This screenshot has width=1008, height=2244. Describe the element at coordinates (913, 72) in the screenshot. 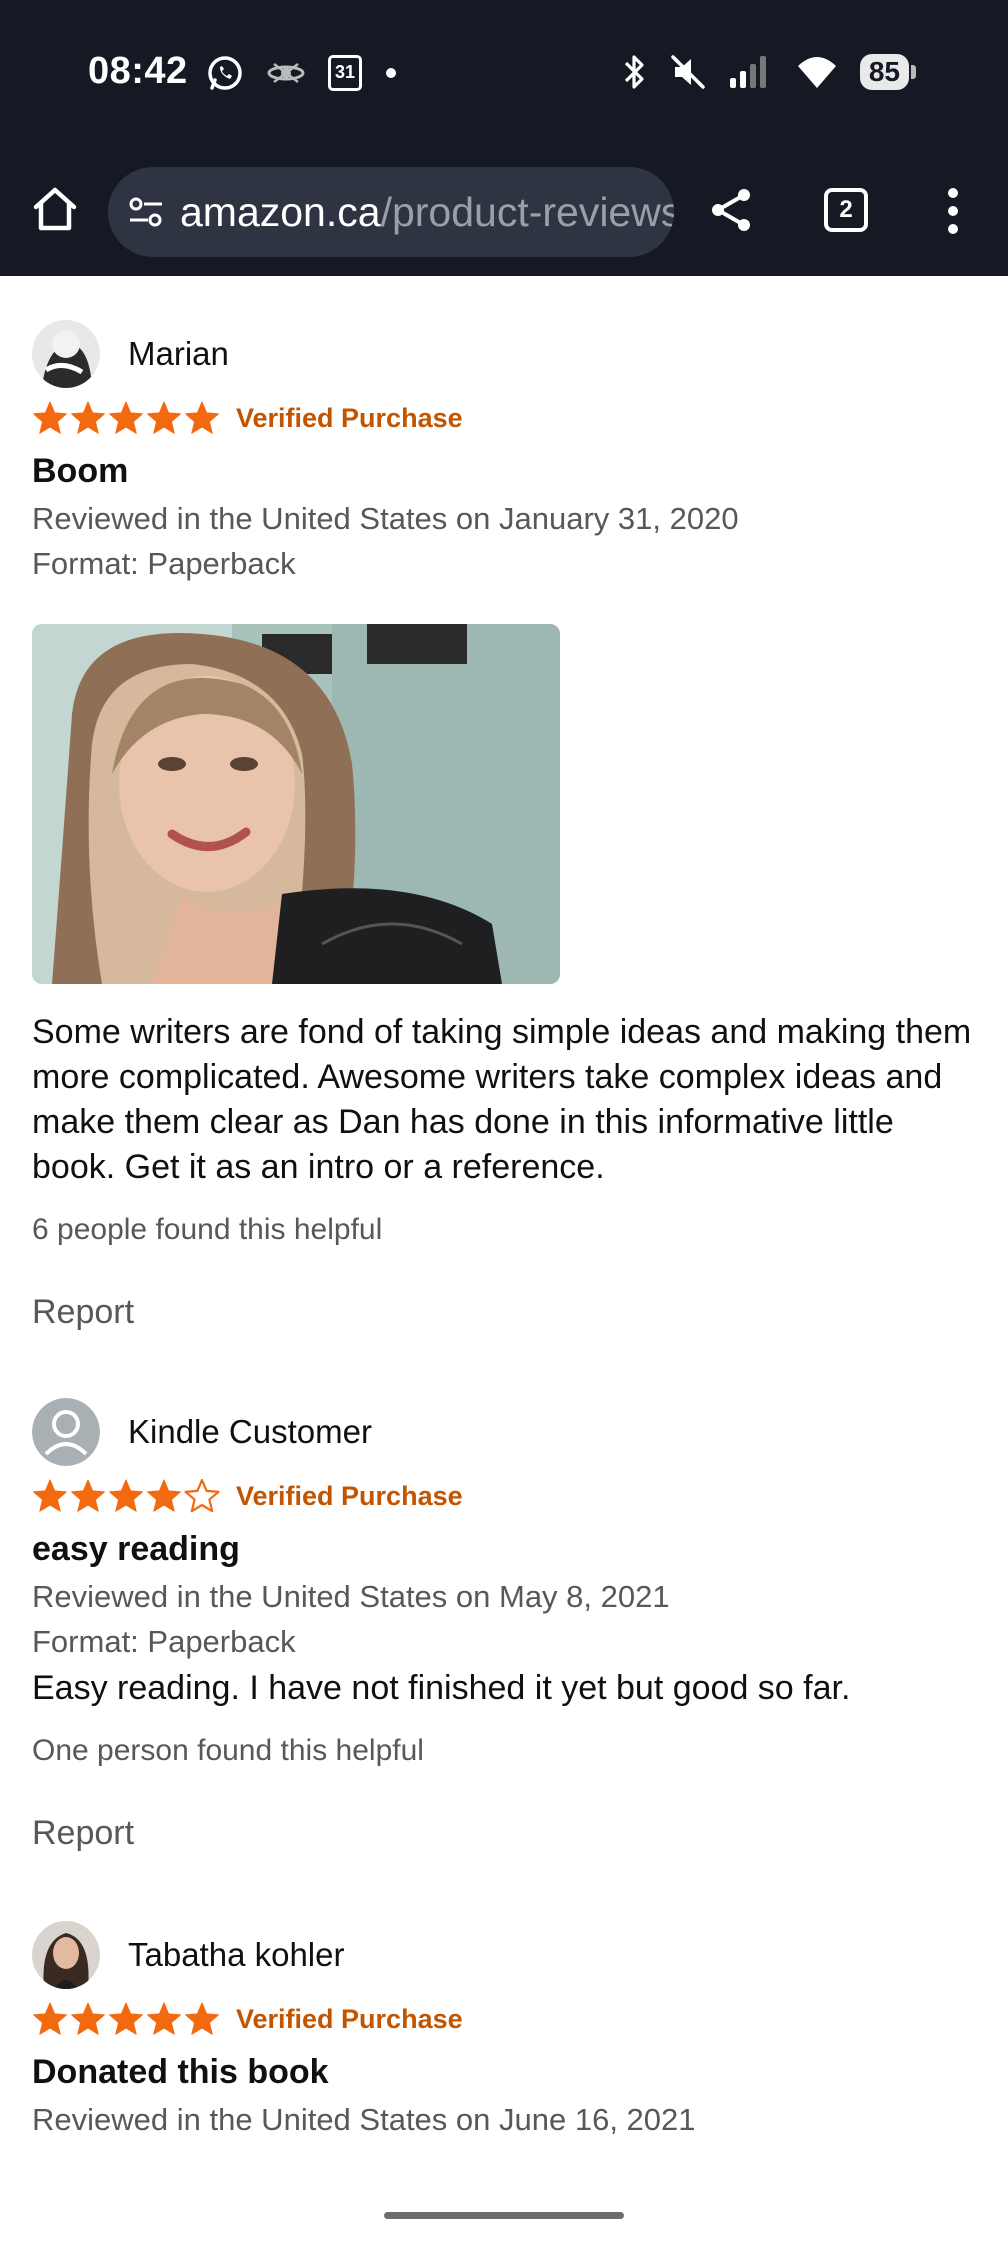

I see `battery-tip` at that location.